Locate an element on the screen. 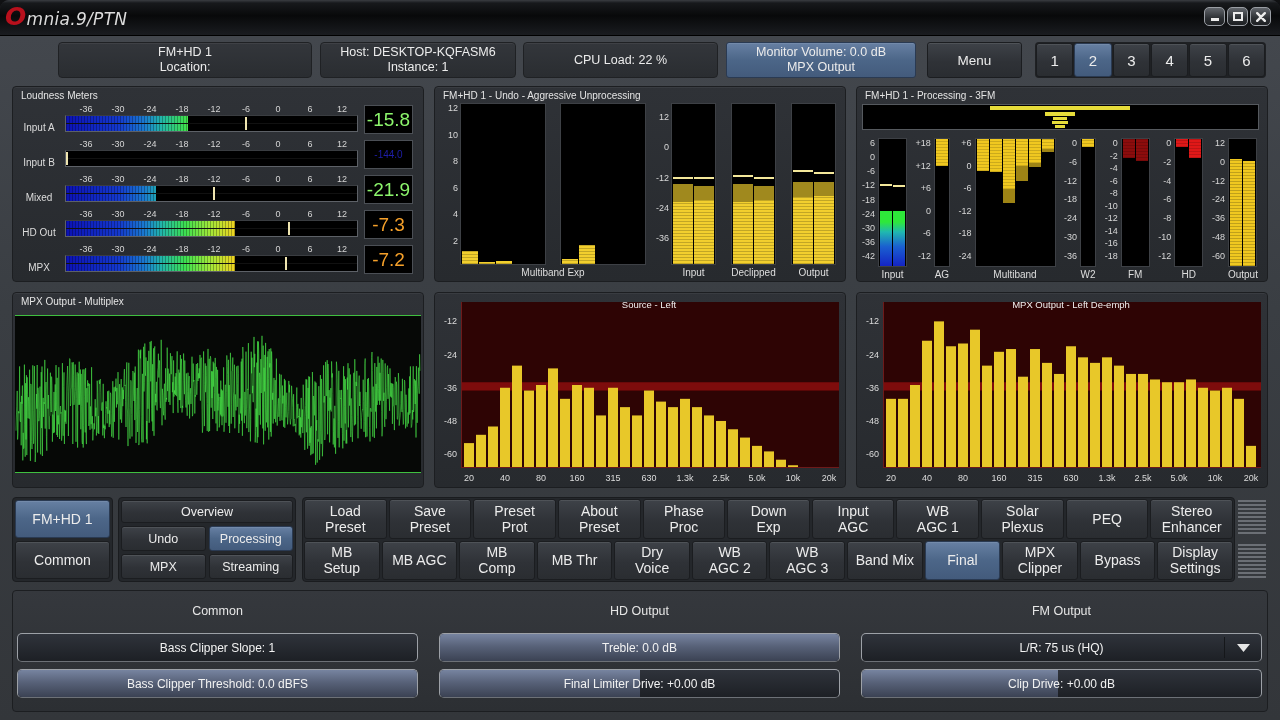 The width and height of the screenshot is (1280, 720). module-tab: Bypass is located at coordinates (1117, 560).